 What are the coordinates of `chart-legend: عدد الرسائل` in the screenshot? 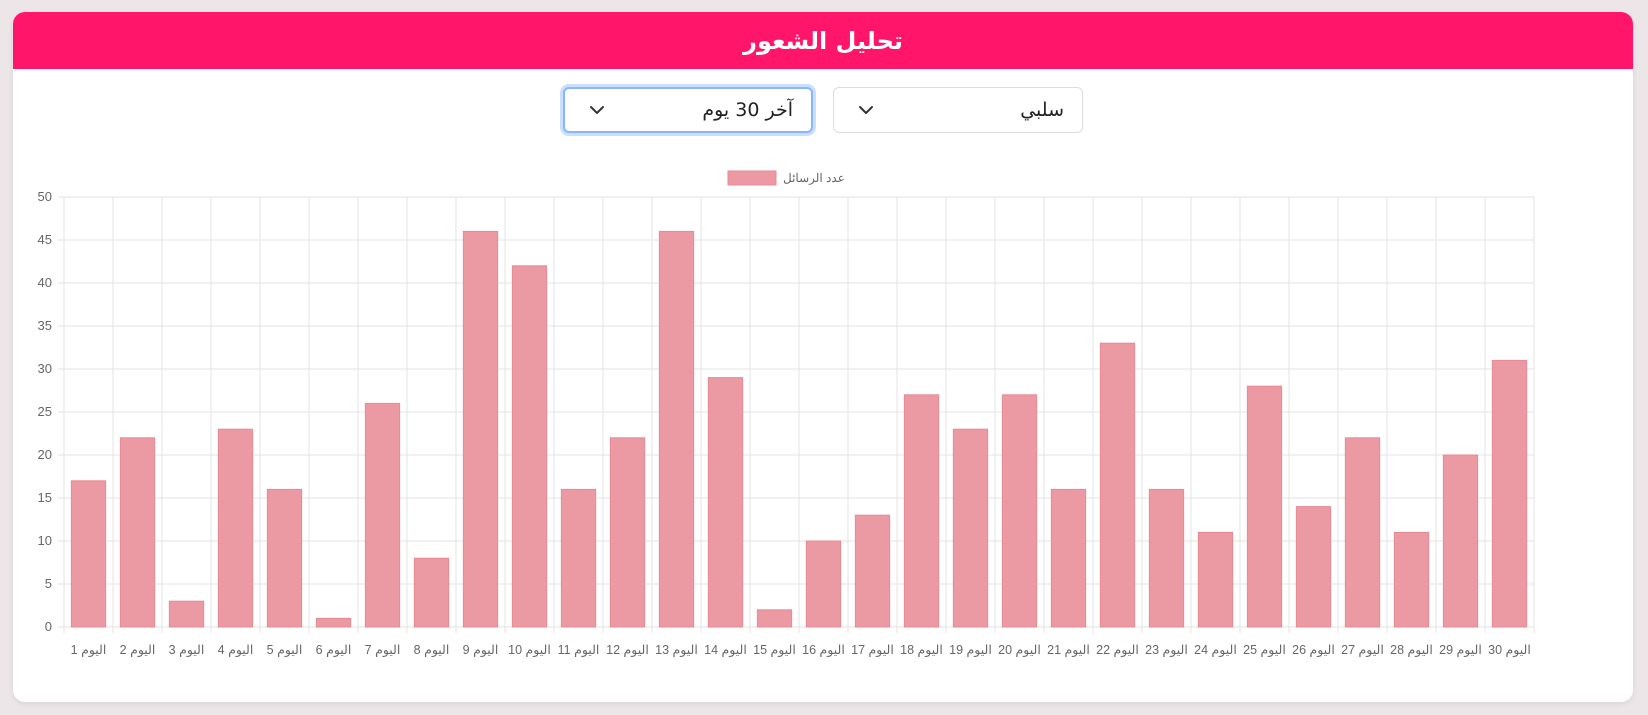 It's located at (786, 178).